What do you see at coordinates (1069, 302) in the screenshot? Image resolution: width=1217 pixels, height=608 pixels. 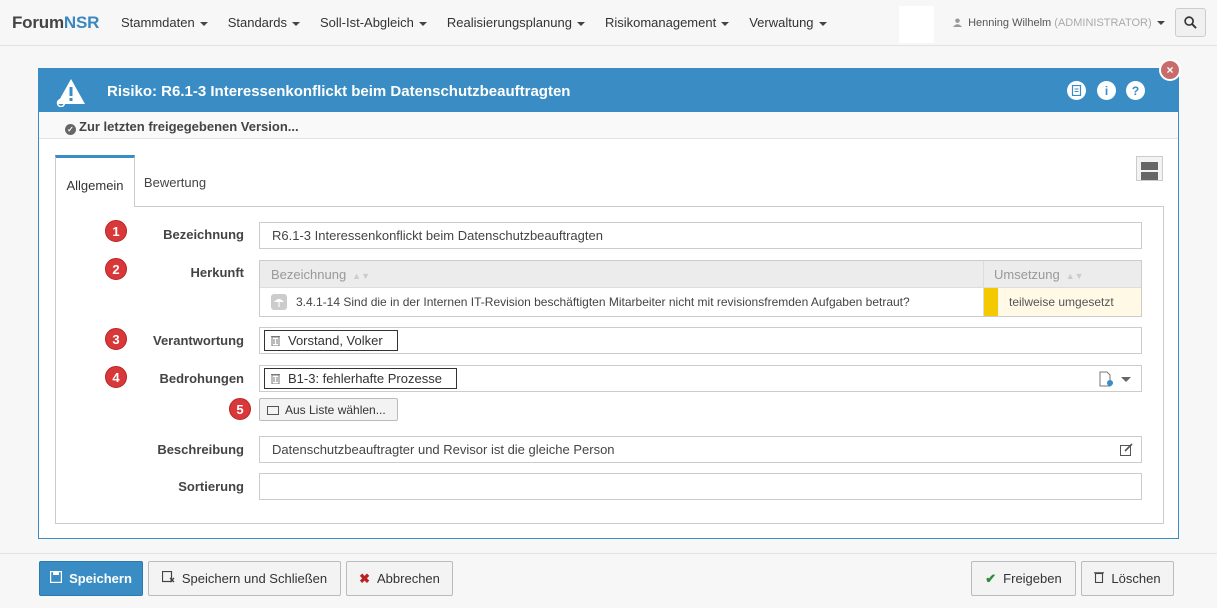 I see `status-text: teilweise umgesetzt` at bounding box center [1069, 302].